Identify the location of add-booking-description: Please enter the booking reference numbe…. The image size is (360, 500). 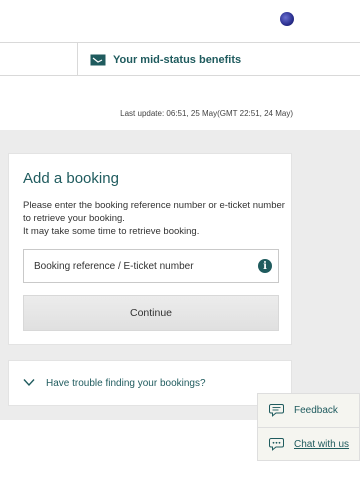
(154, 218).